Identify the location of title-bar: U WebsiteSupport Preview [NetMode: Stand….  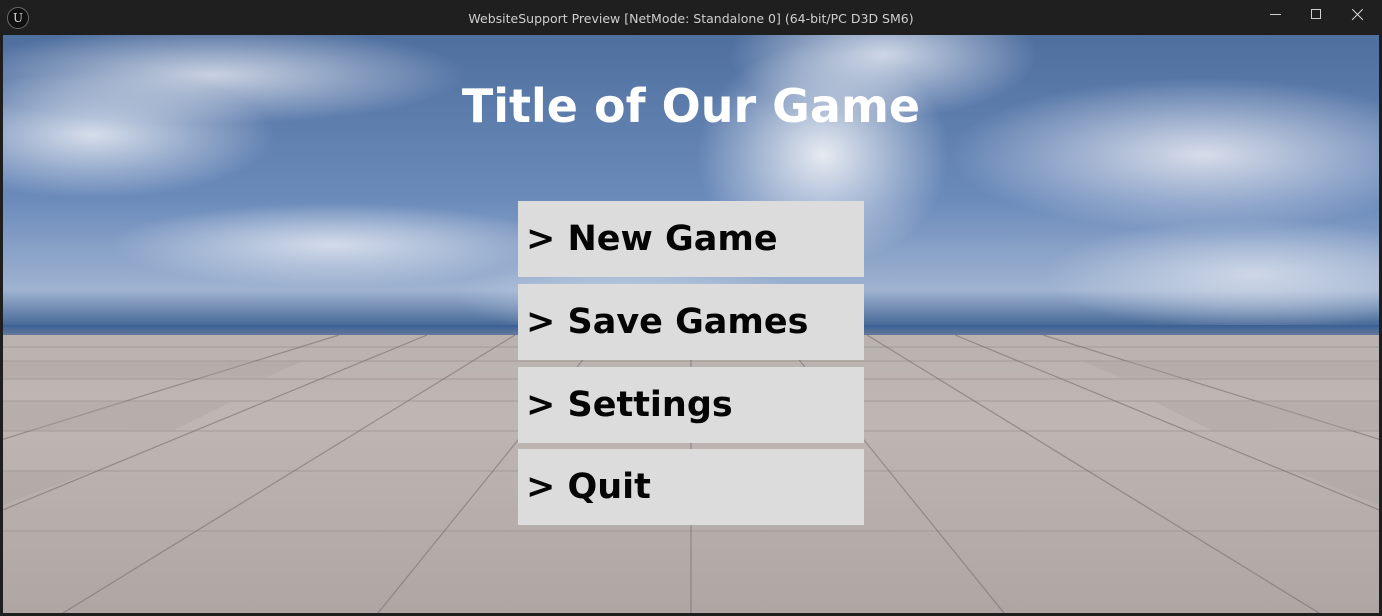
(691, 17).